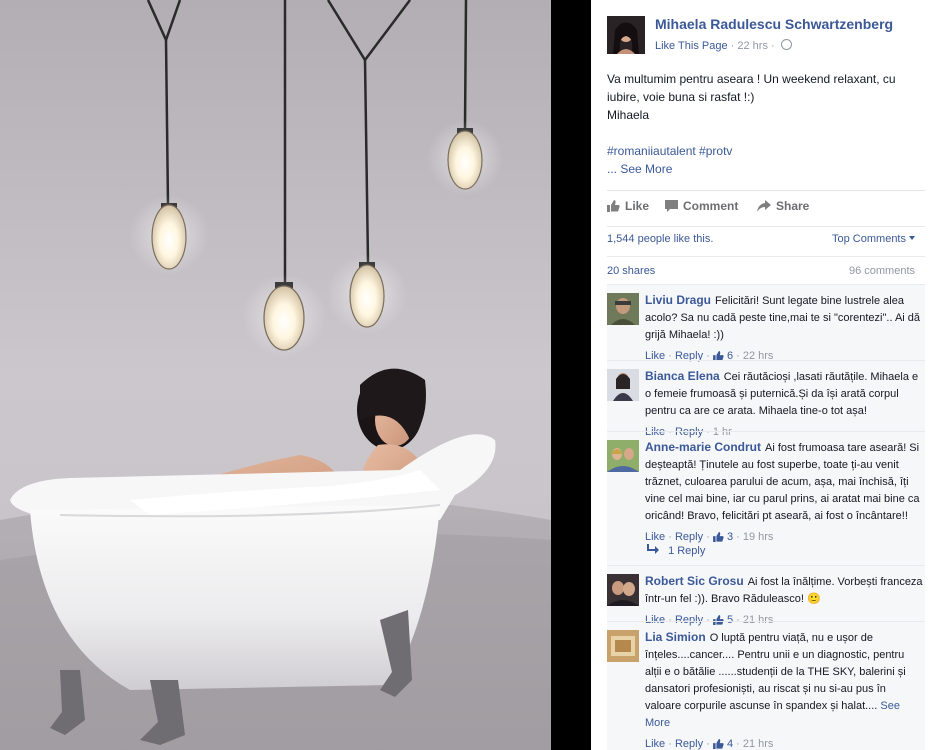  I want to click on post-time: 22 hrs, so click(752, 46).